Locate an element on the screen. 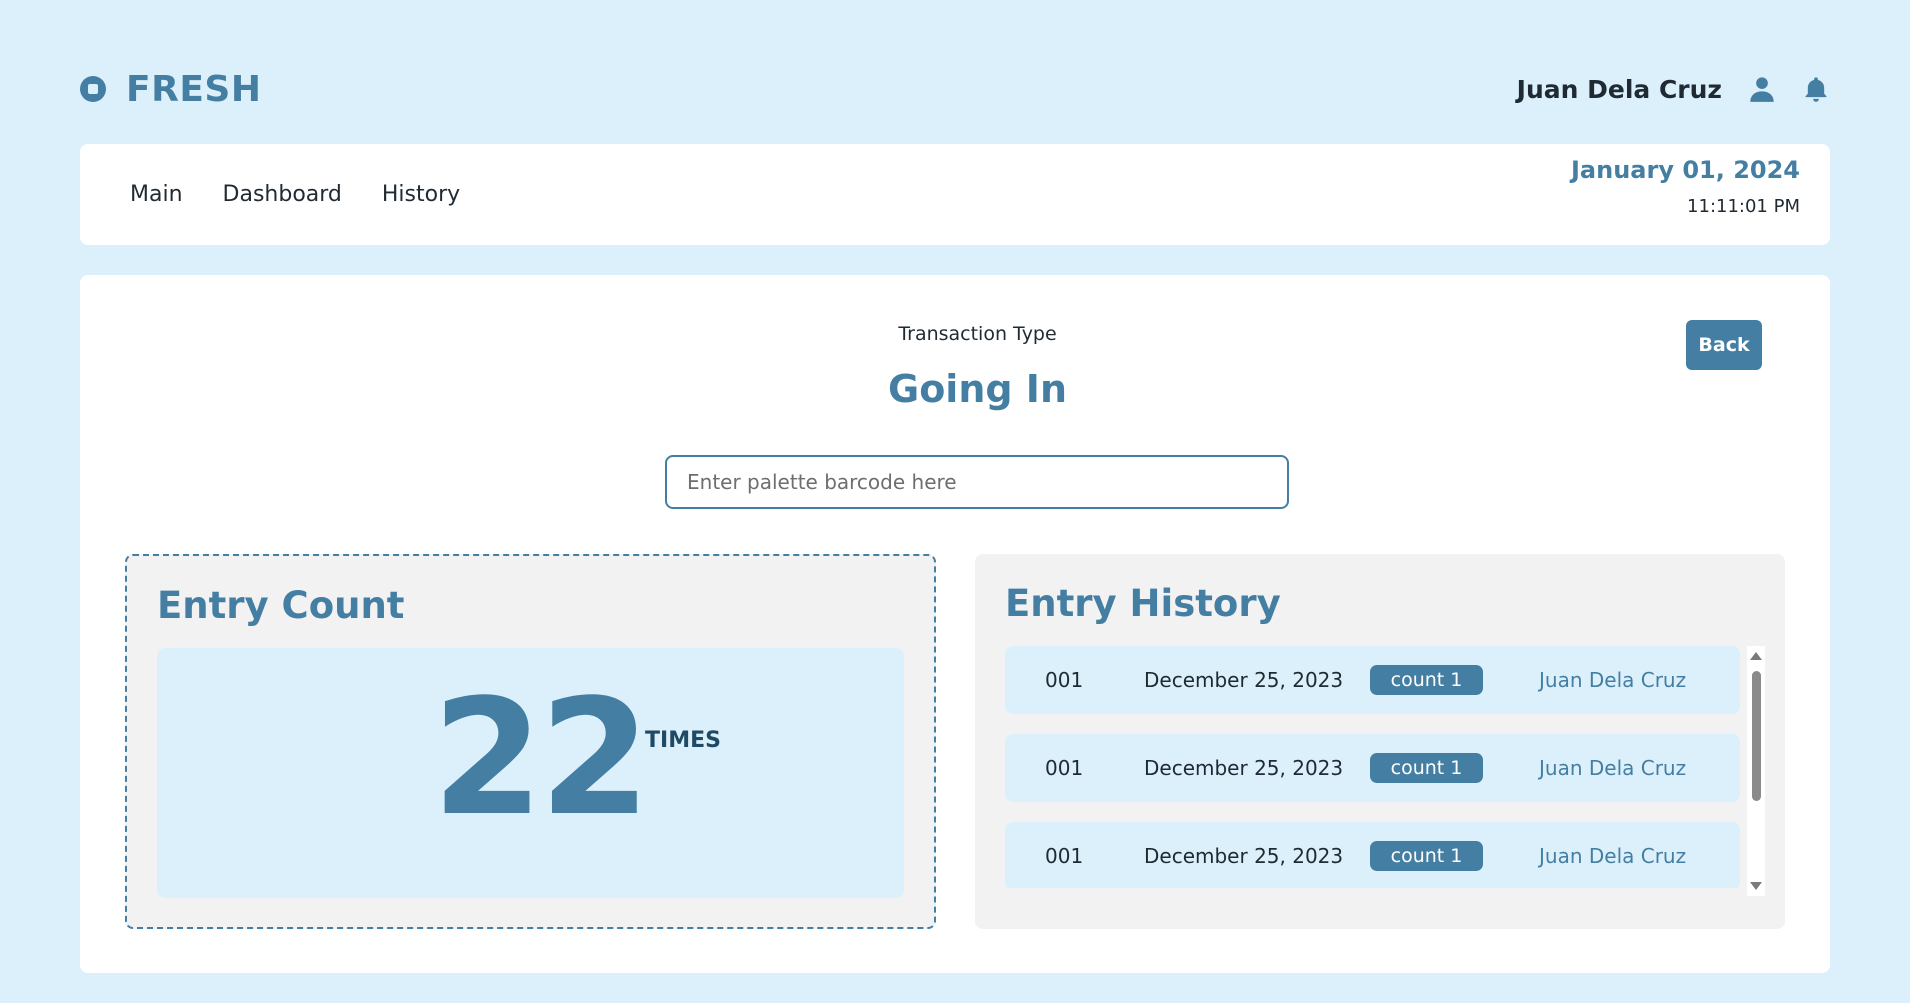  entry-count-box: 22 TIMES is located at coordinates (530, 773).